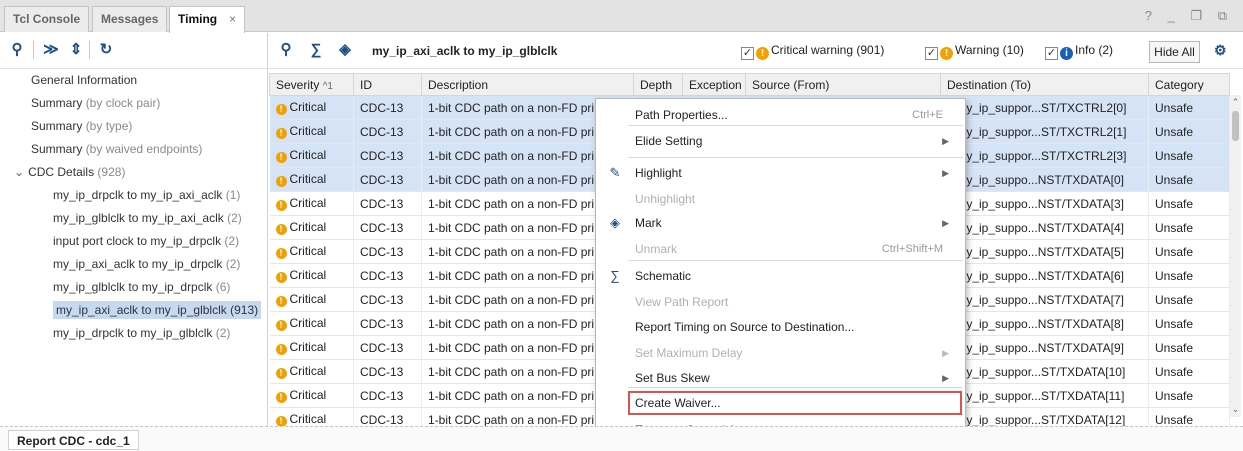  I want to click on tree-item-summary-waived: Summary (by waived endpoints), so click(134, 149).